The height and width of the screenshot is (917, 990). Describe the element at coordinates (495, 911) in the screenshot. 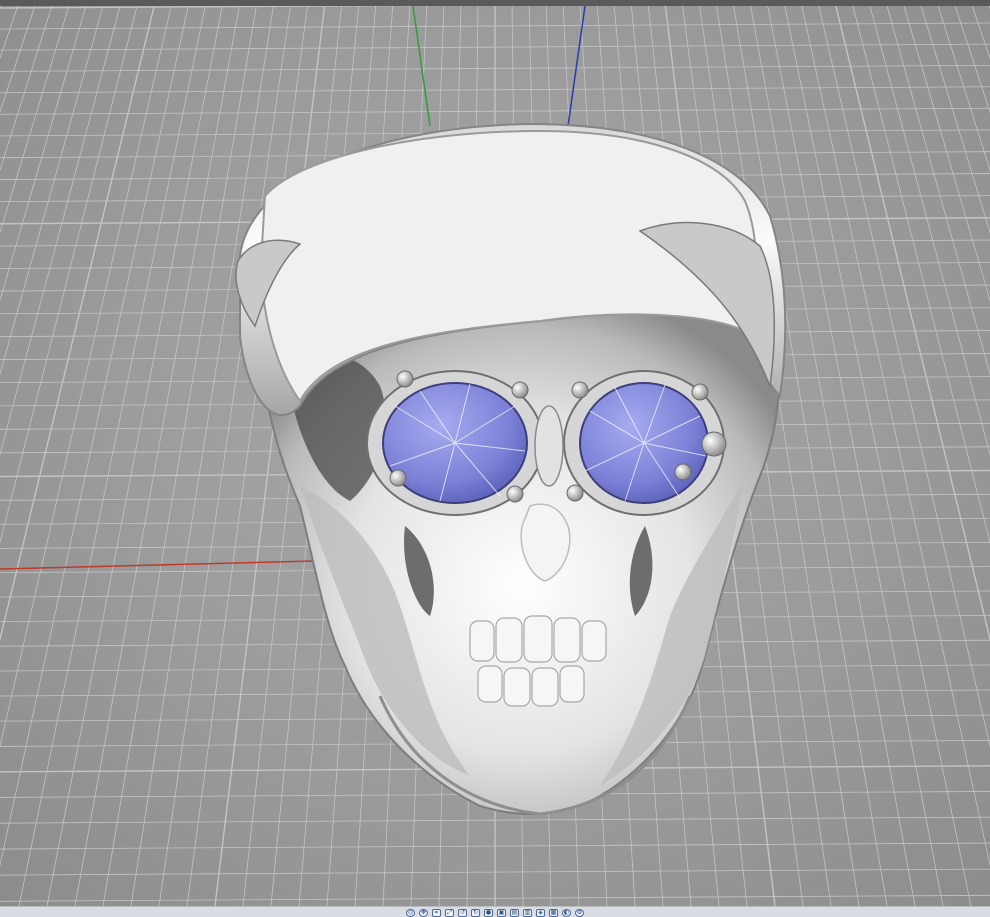

I see `view-toolbar: ◎ ✥ ⌗ ⤢ ↺ ↻ ● ▣ ▤ ▥ ◈ ▦ ◐ ⚙` at that location.